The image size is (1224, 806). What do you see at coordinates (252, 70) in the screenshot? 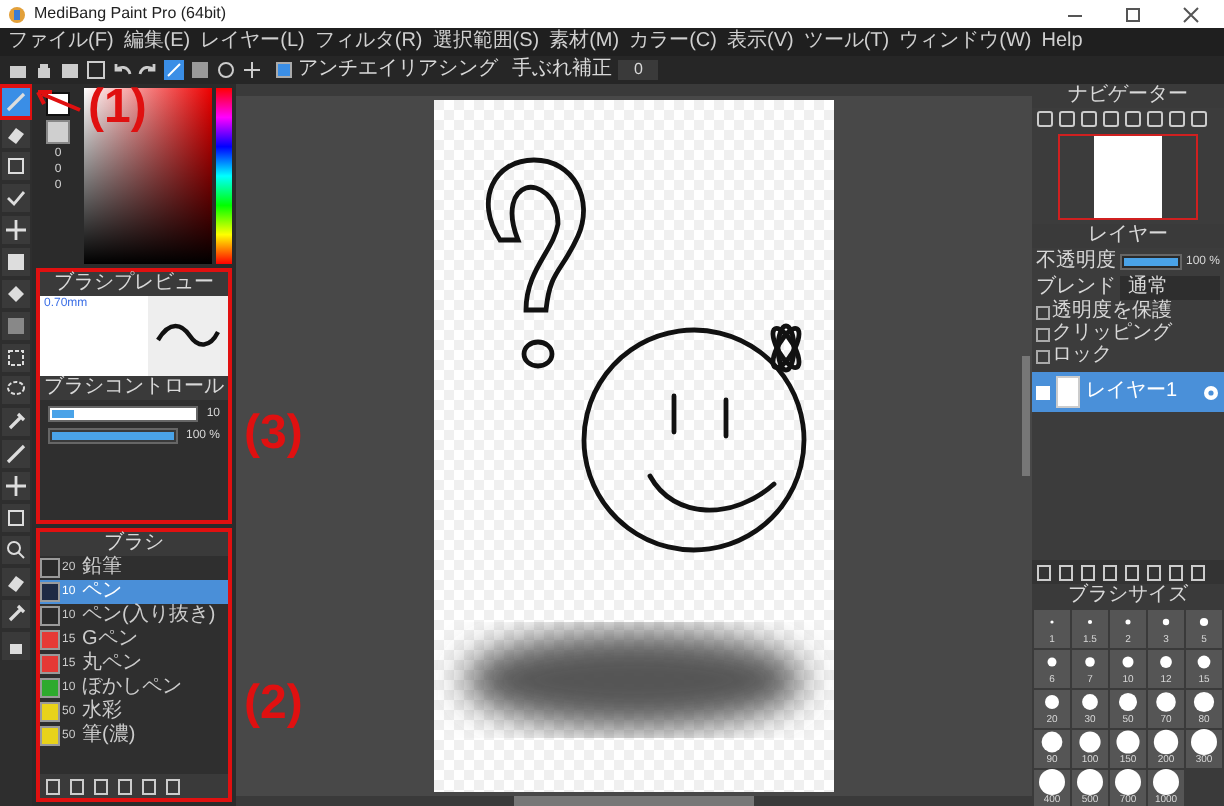
I see `crosshair-icon` at bounding box center [252, 70].